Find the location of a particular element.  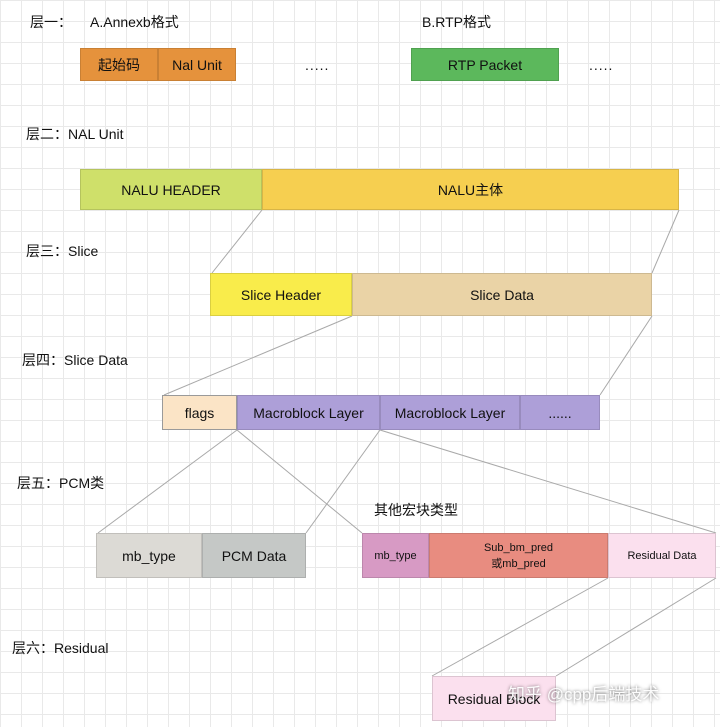

layer1-label: 层一： is located at coordinates (51, 22).